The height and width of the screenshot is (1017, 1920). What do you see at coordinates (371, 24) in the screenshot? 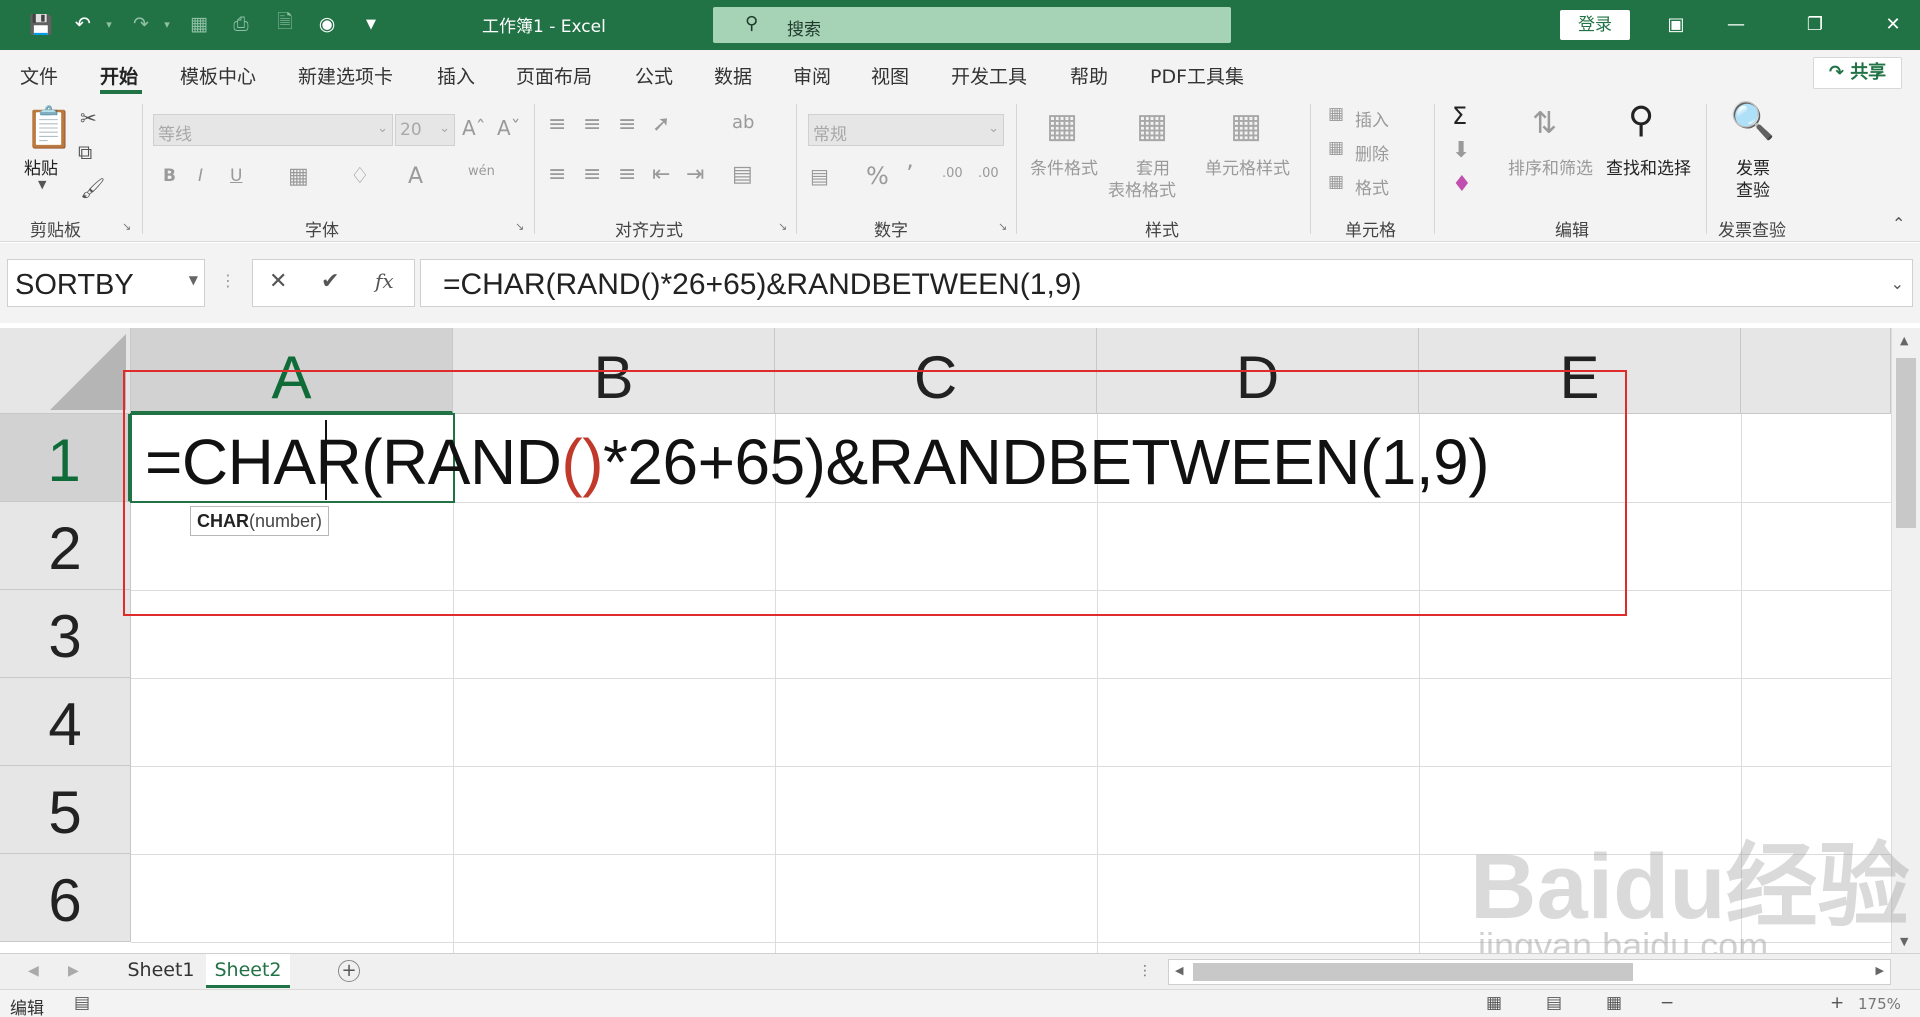
I see `customize-toolbar-icon: ▼` at bounding box center [371, 24].